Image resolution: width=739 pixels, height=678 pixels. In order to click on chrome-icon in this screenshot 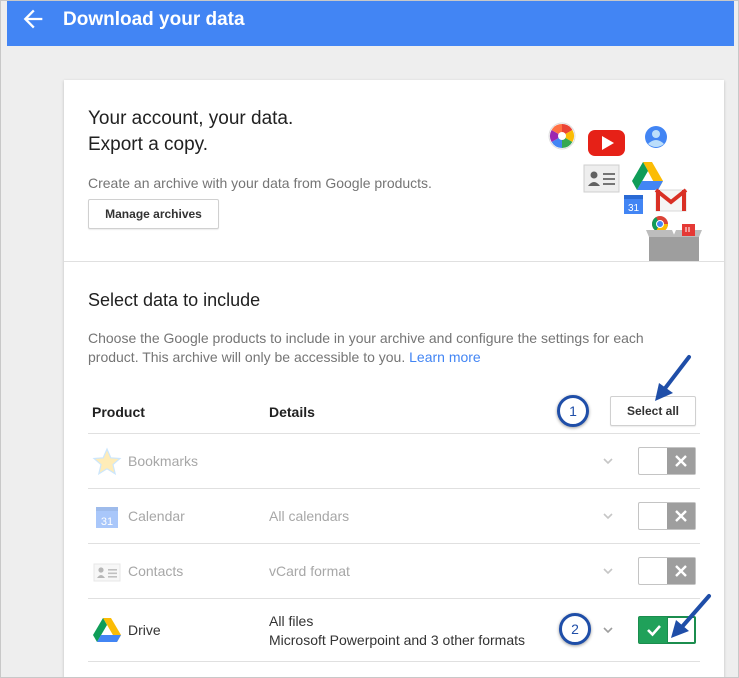, I will do `click(660, 224)`.